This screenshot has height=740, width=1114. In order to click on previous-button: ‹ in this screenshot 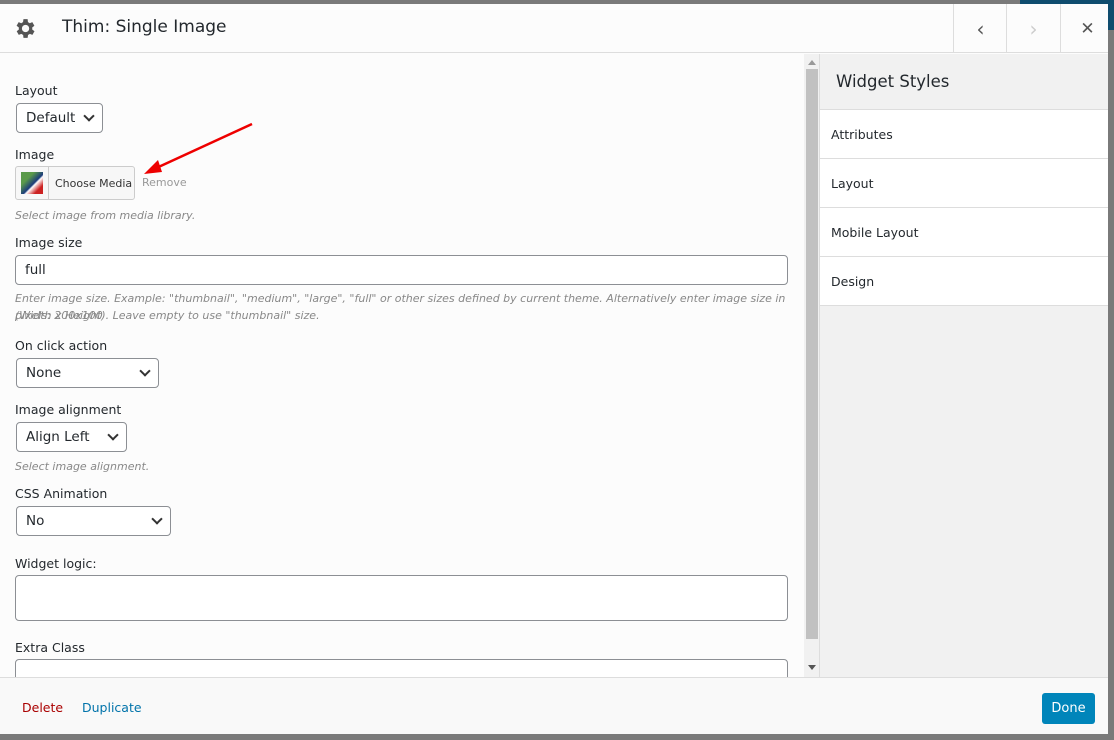, I will do `click(980, 28)`.